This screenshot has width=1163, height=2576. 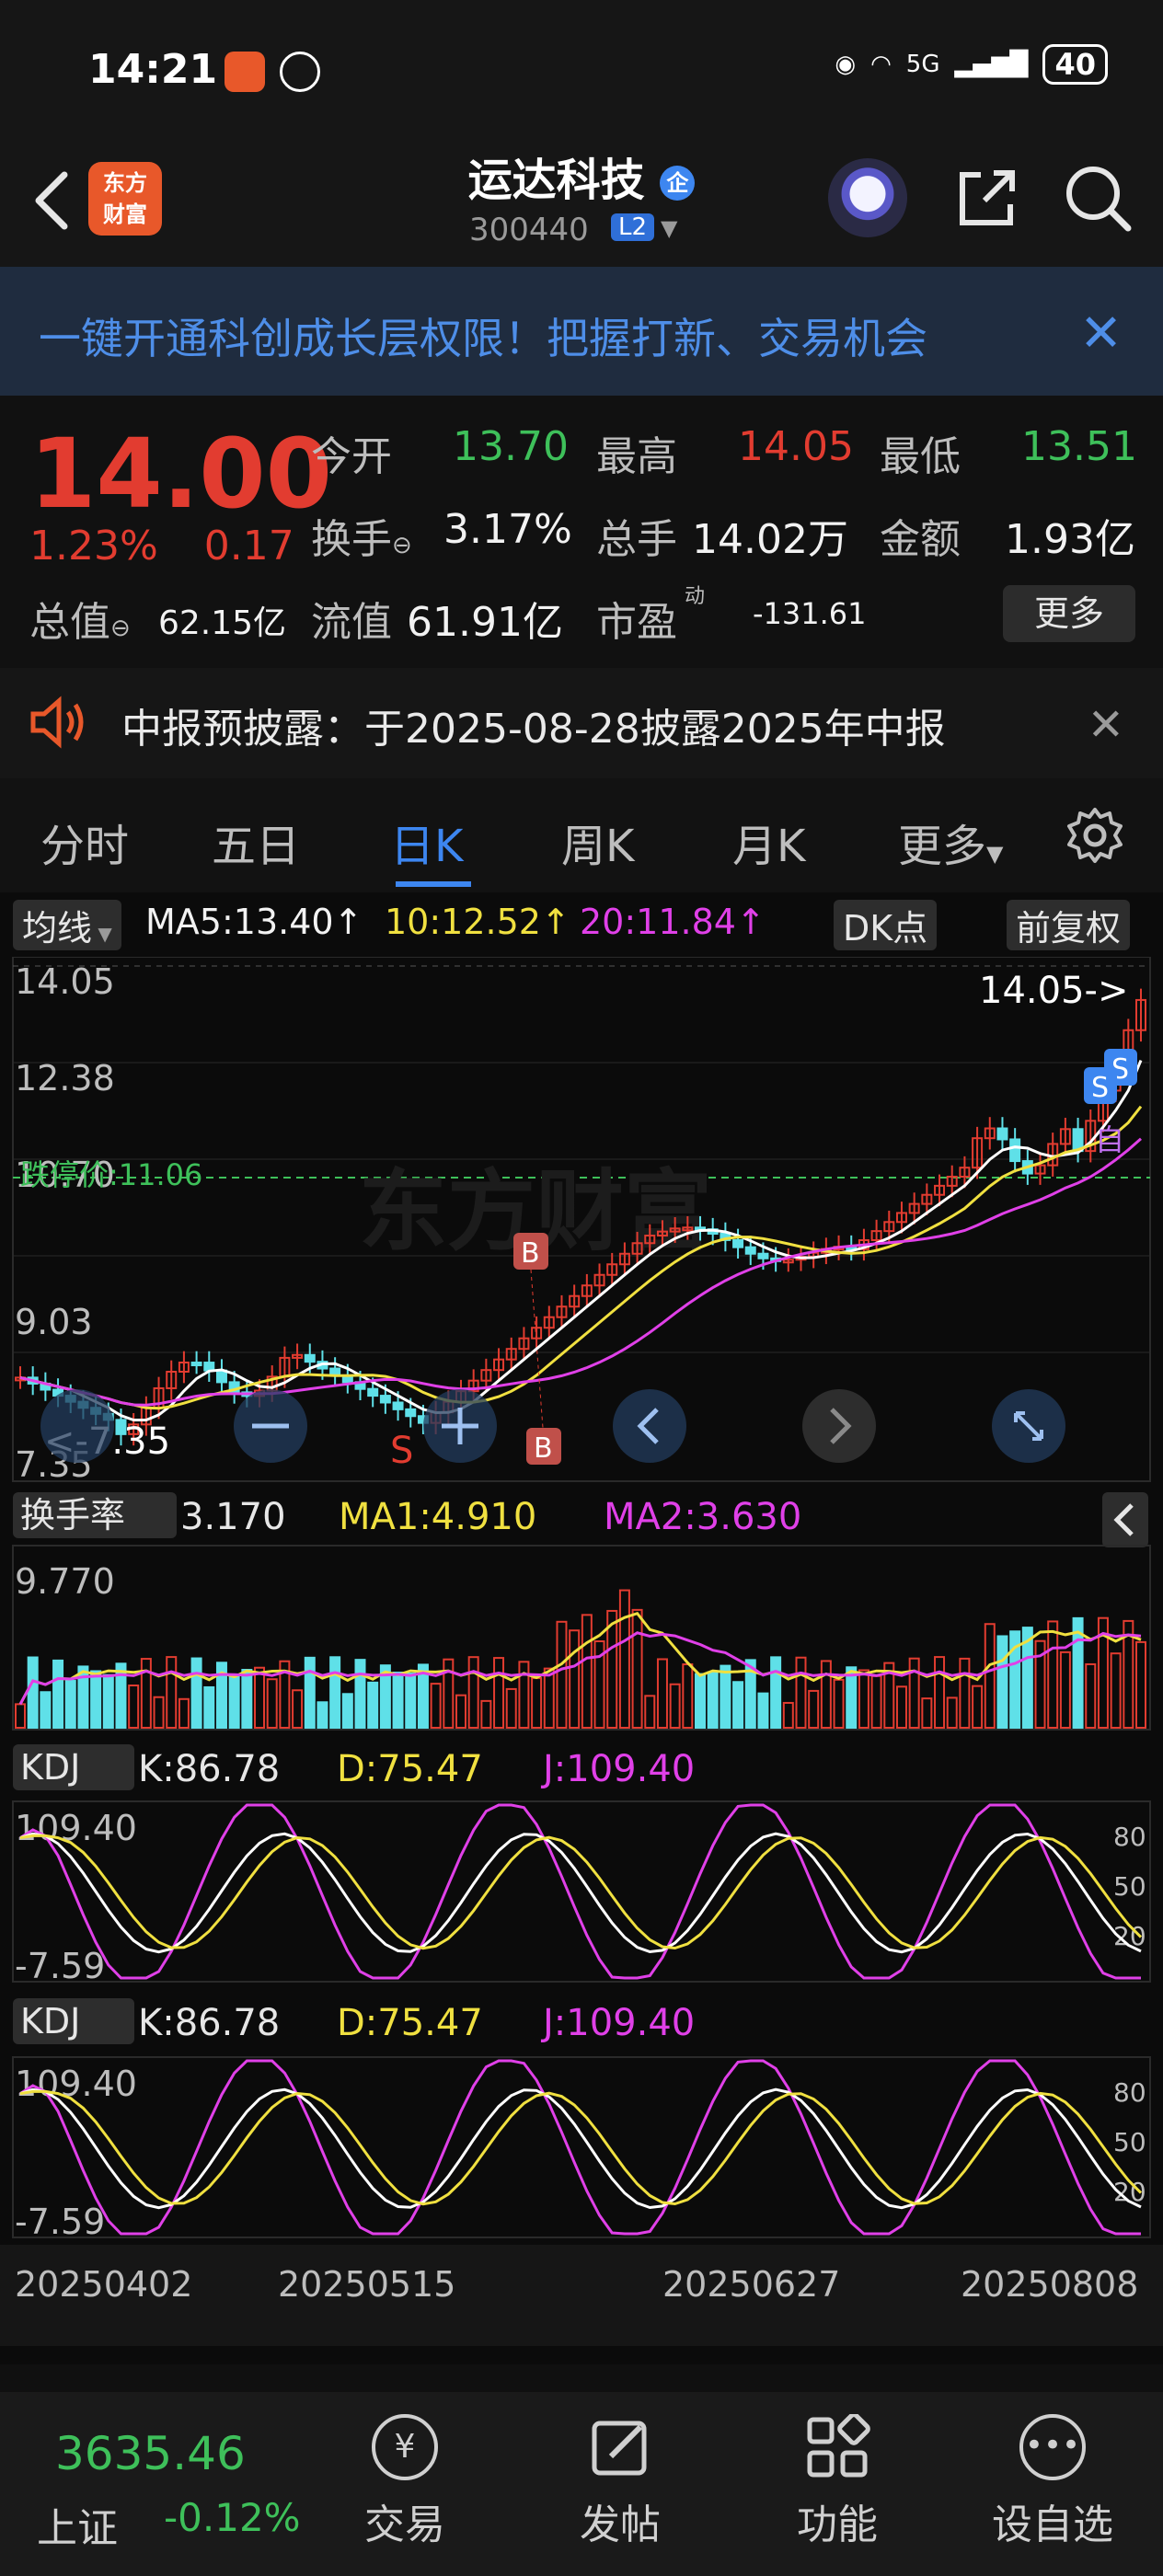 I want to click on nav-functions: 功能, so click(x=837, y=2482).